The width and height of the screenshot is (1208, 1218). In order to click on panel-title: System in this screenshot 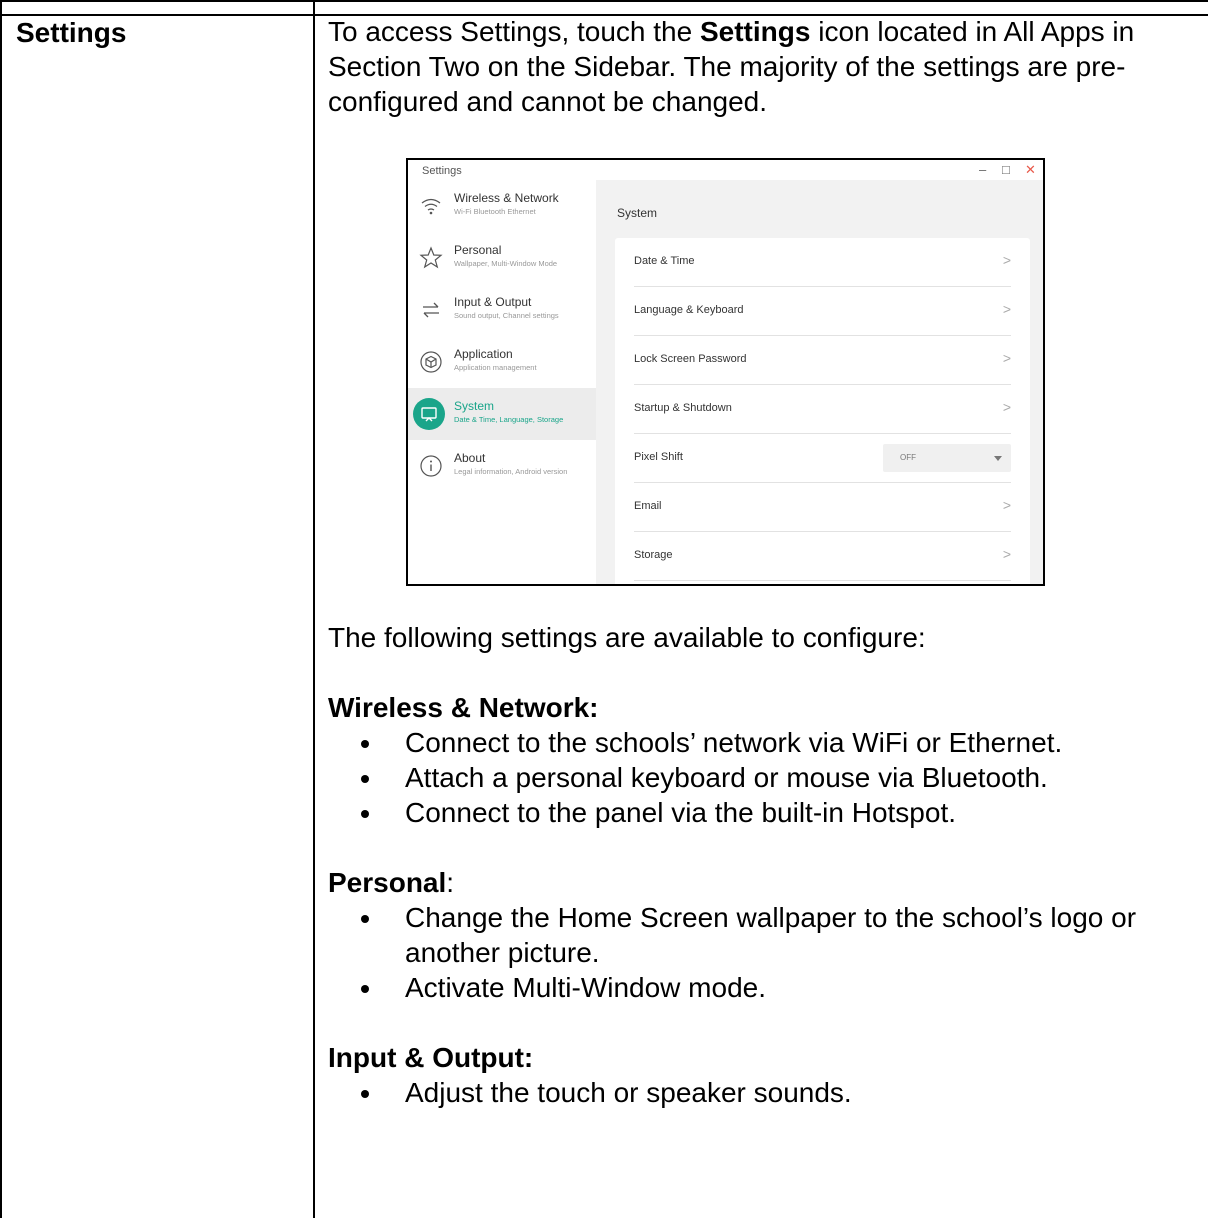, I will do `click(637, 213)`.